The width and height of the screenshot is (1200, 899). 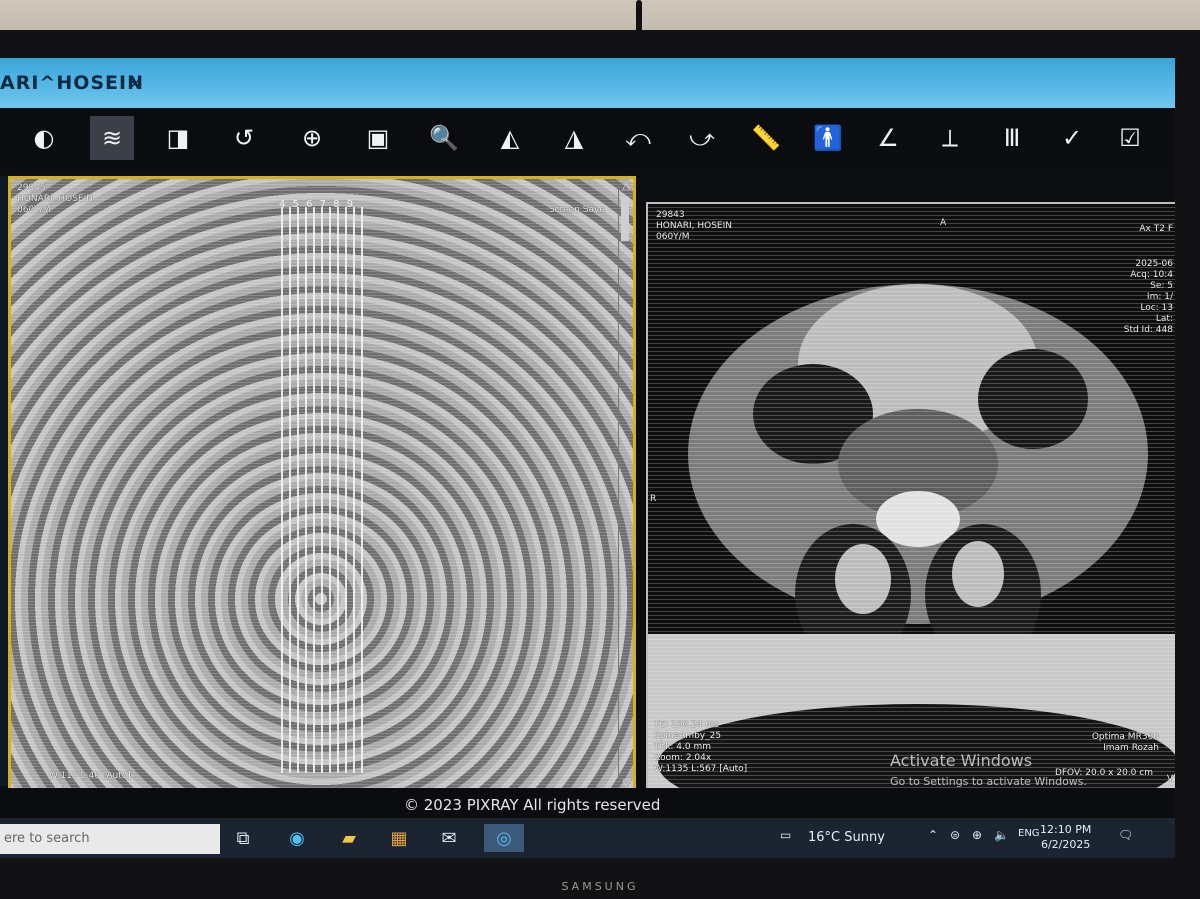 I want to click on orientation-top: A, so click(x=943, y=223).